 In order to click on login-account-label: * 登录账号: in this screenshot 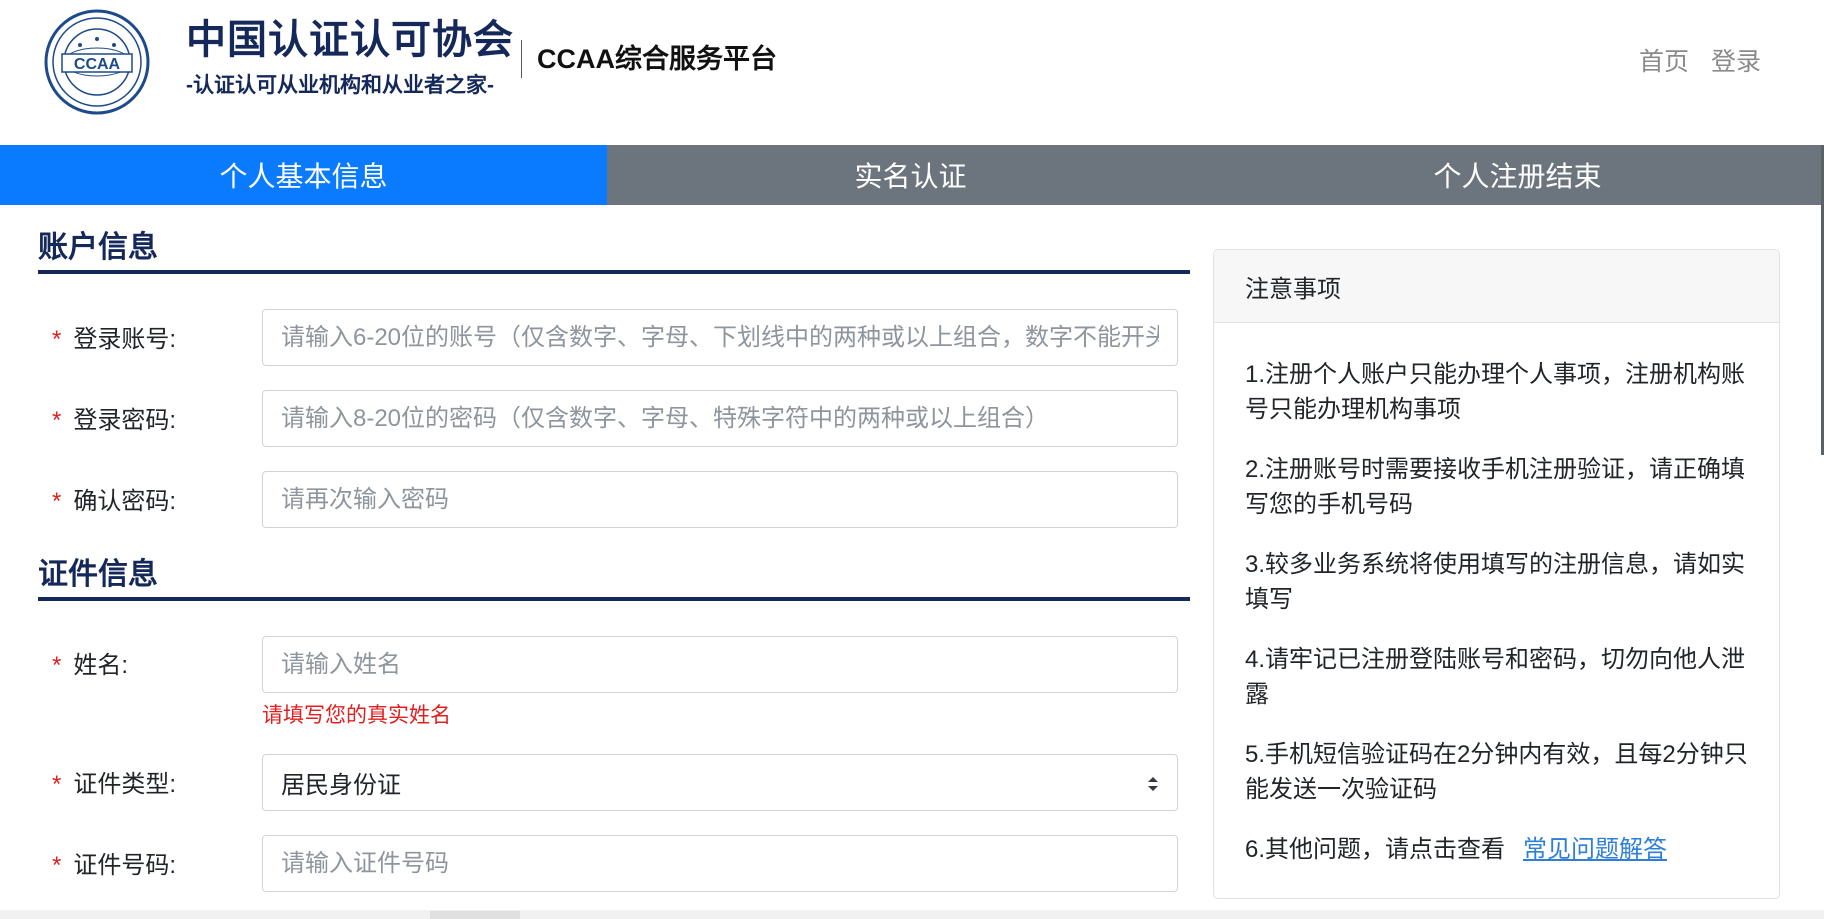, I will do `click(114, 339)`.